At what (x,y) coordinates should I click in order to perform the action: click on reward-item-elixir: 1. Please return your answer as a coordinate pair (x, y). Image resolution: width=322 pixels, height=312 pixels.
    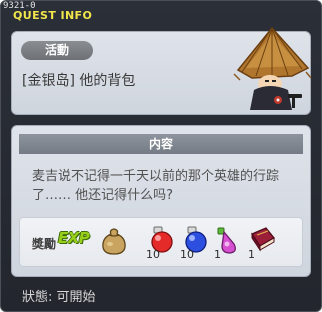
    Looking at the image, I should click on (228, 242).